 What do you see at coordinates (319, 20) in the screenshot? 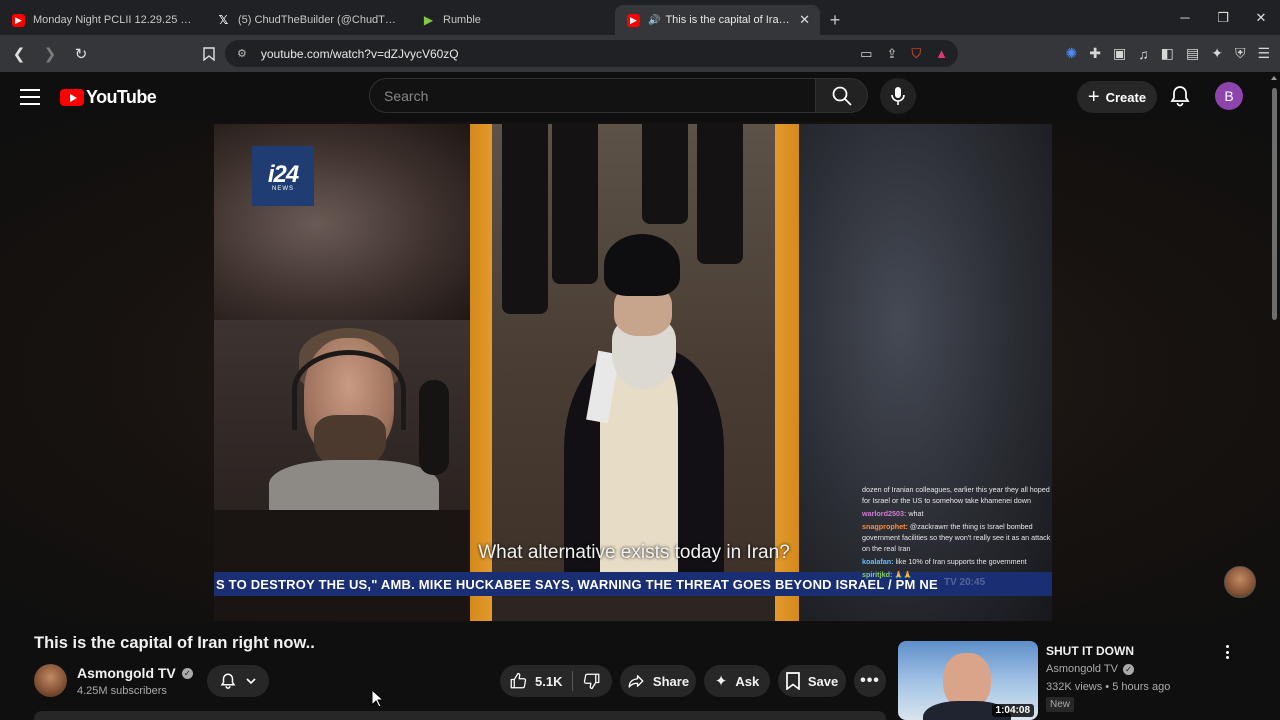
I see `tab-title: (5) ChudTheBuilder (@ChudTheBuilder` at bounding box center [319, 20].